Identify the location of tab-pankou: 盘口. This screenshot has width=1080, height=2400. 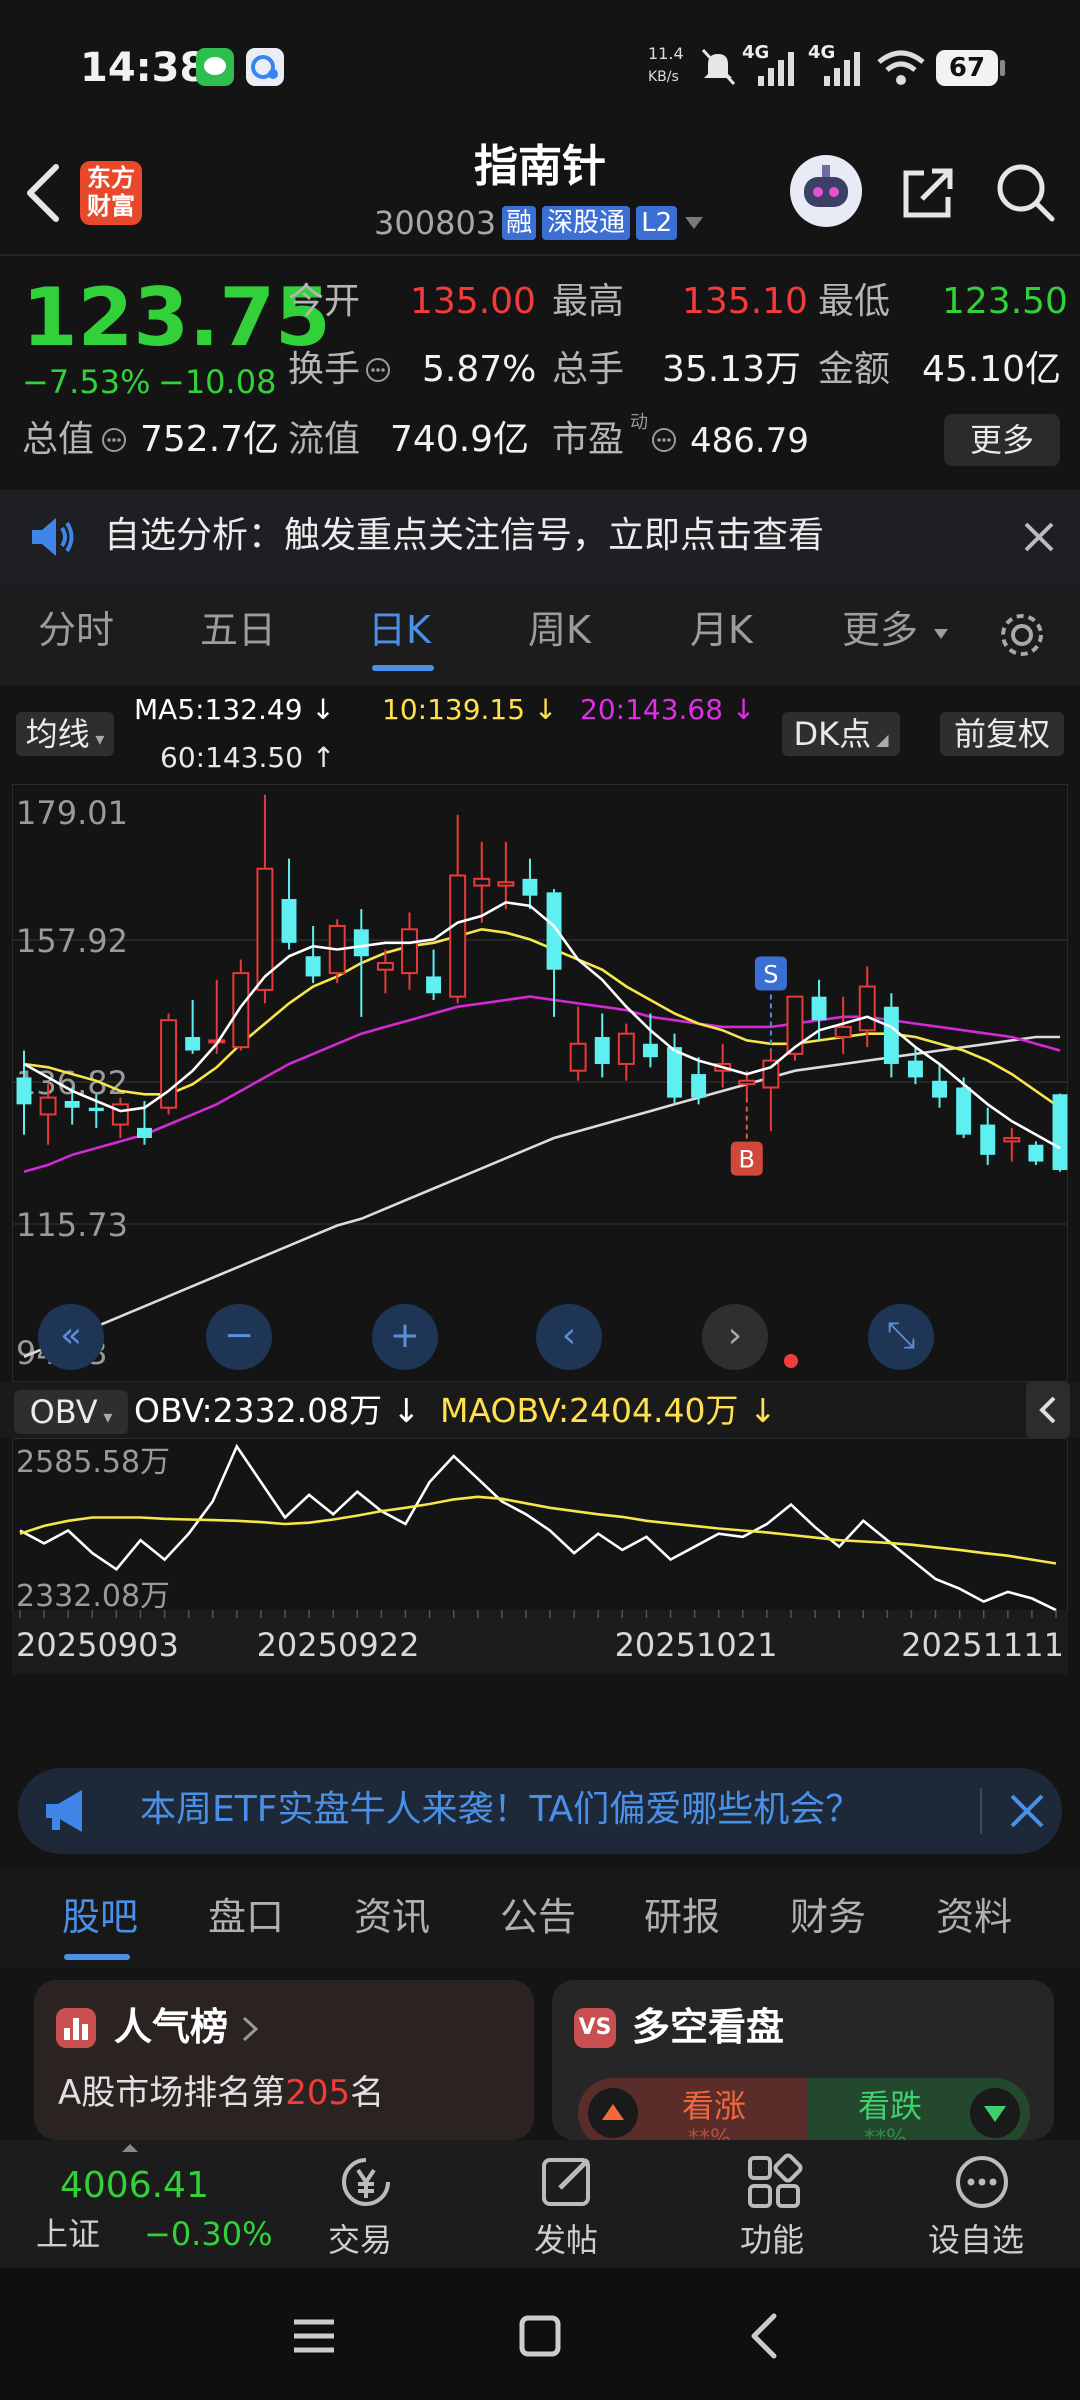
(246, 1917).